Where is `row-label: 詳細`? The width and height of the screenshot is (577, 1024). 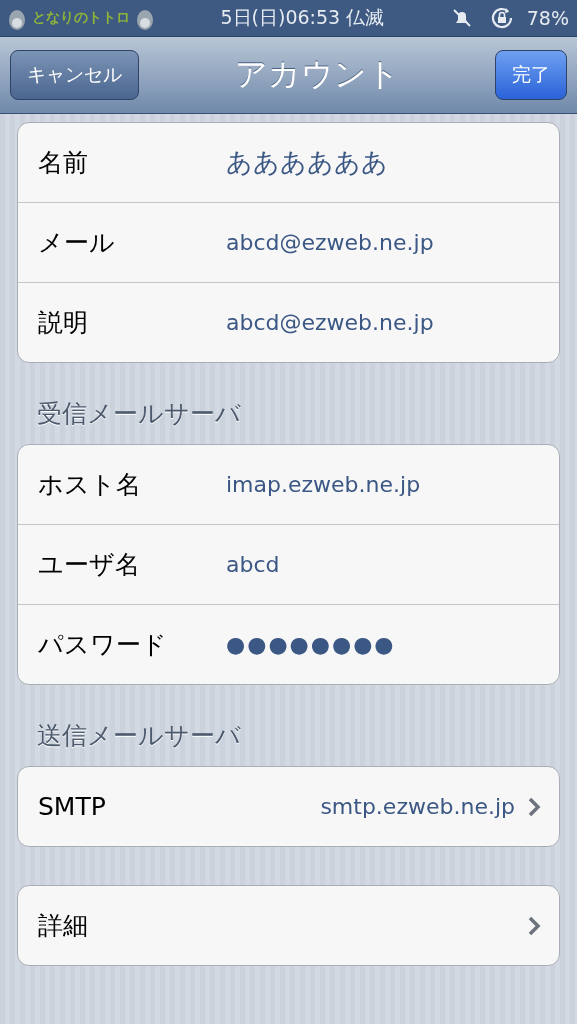
row-label: 詳細 is located at coordinates (63, 926).